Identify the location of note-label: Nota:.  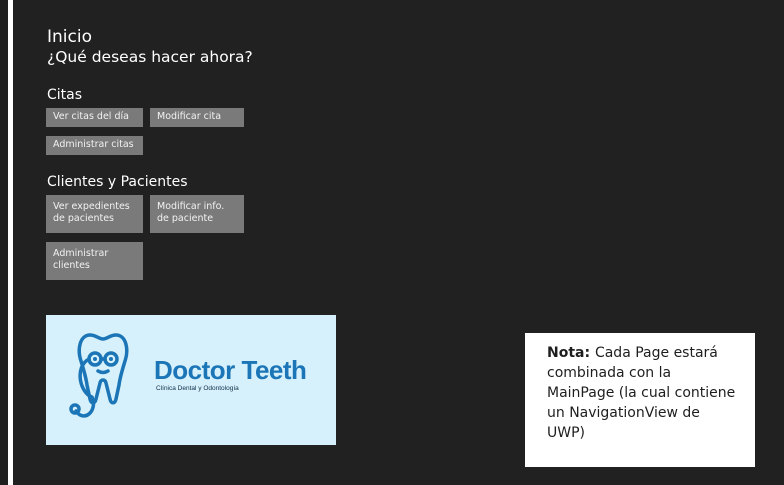
(571, 353).